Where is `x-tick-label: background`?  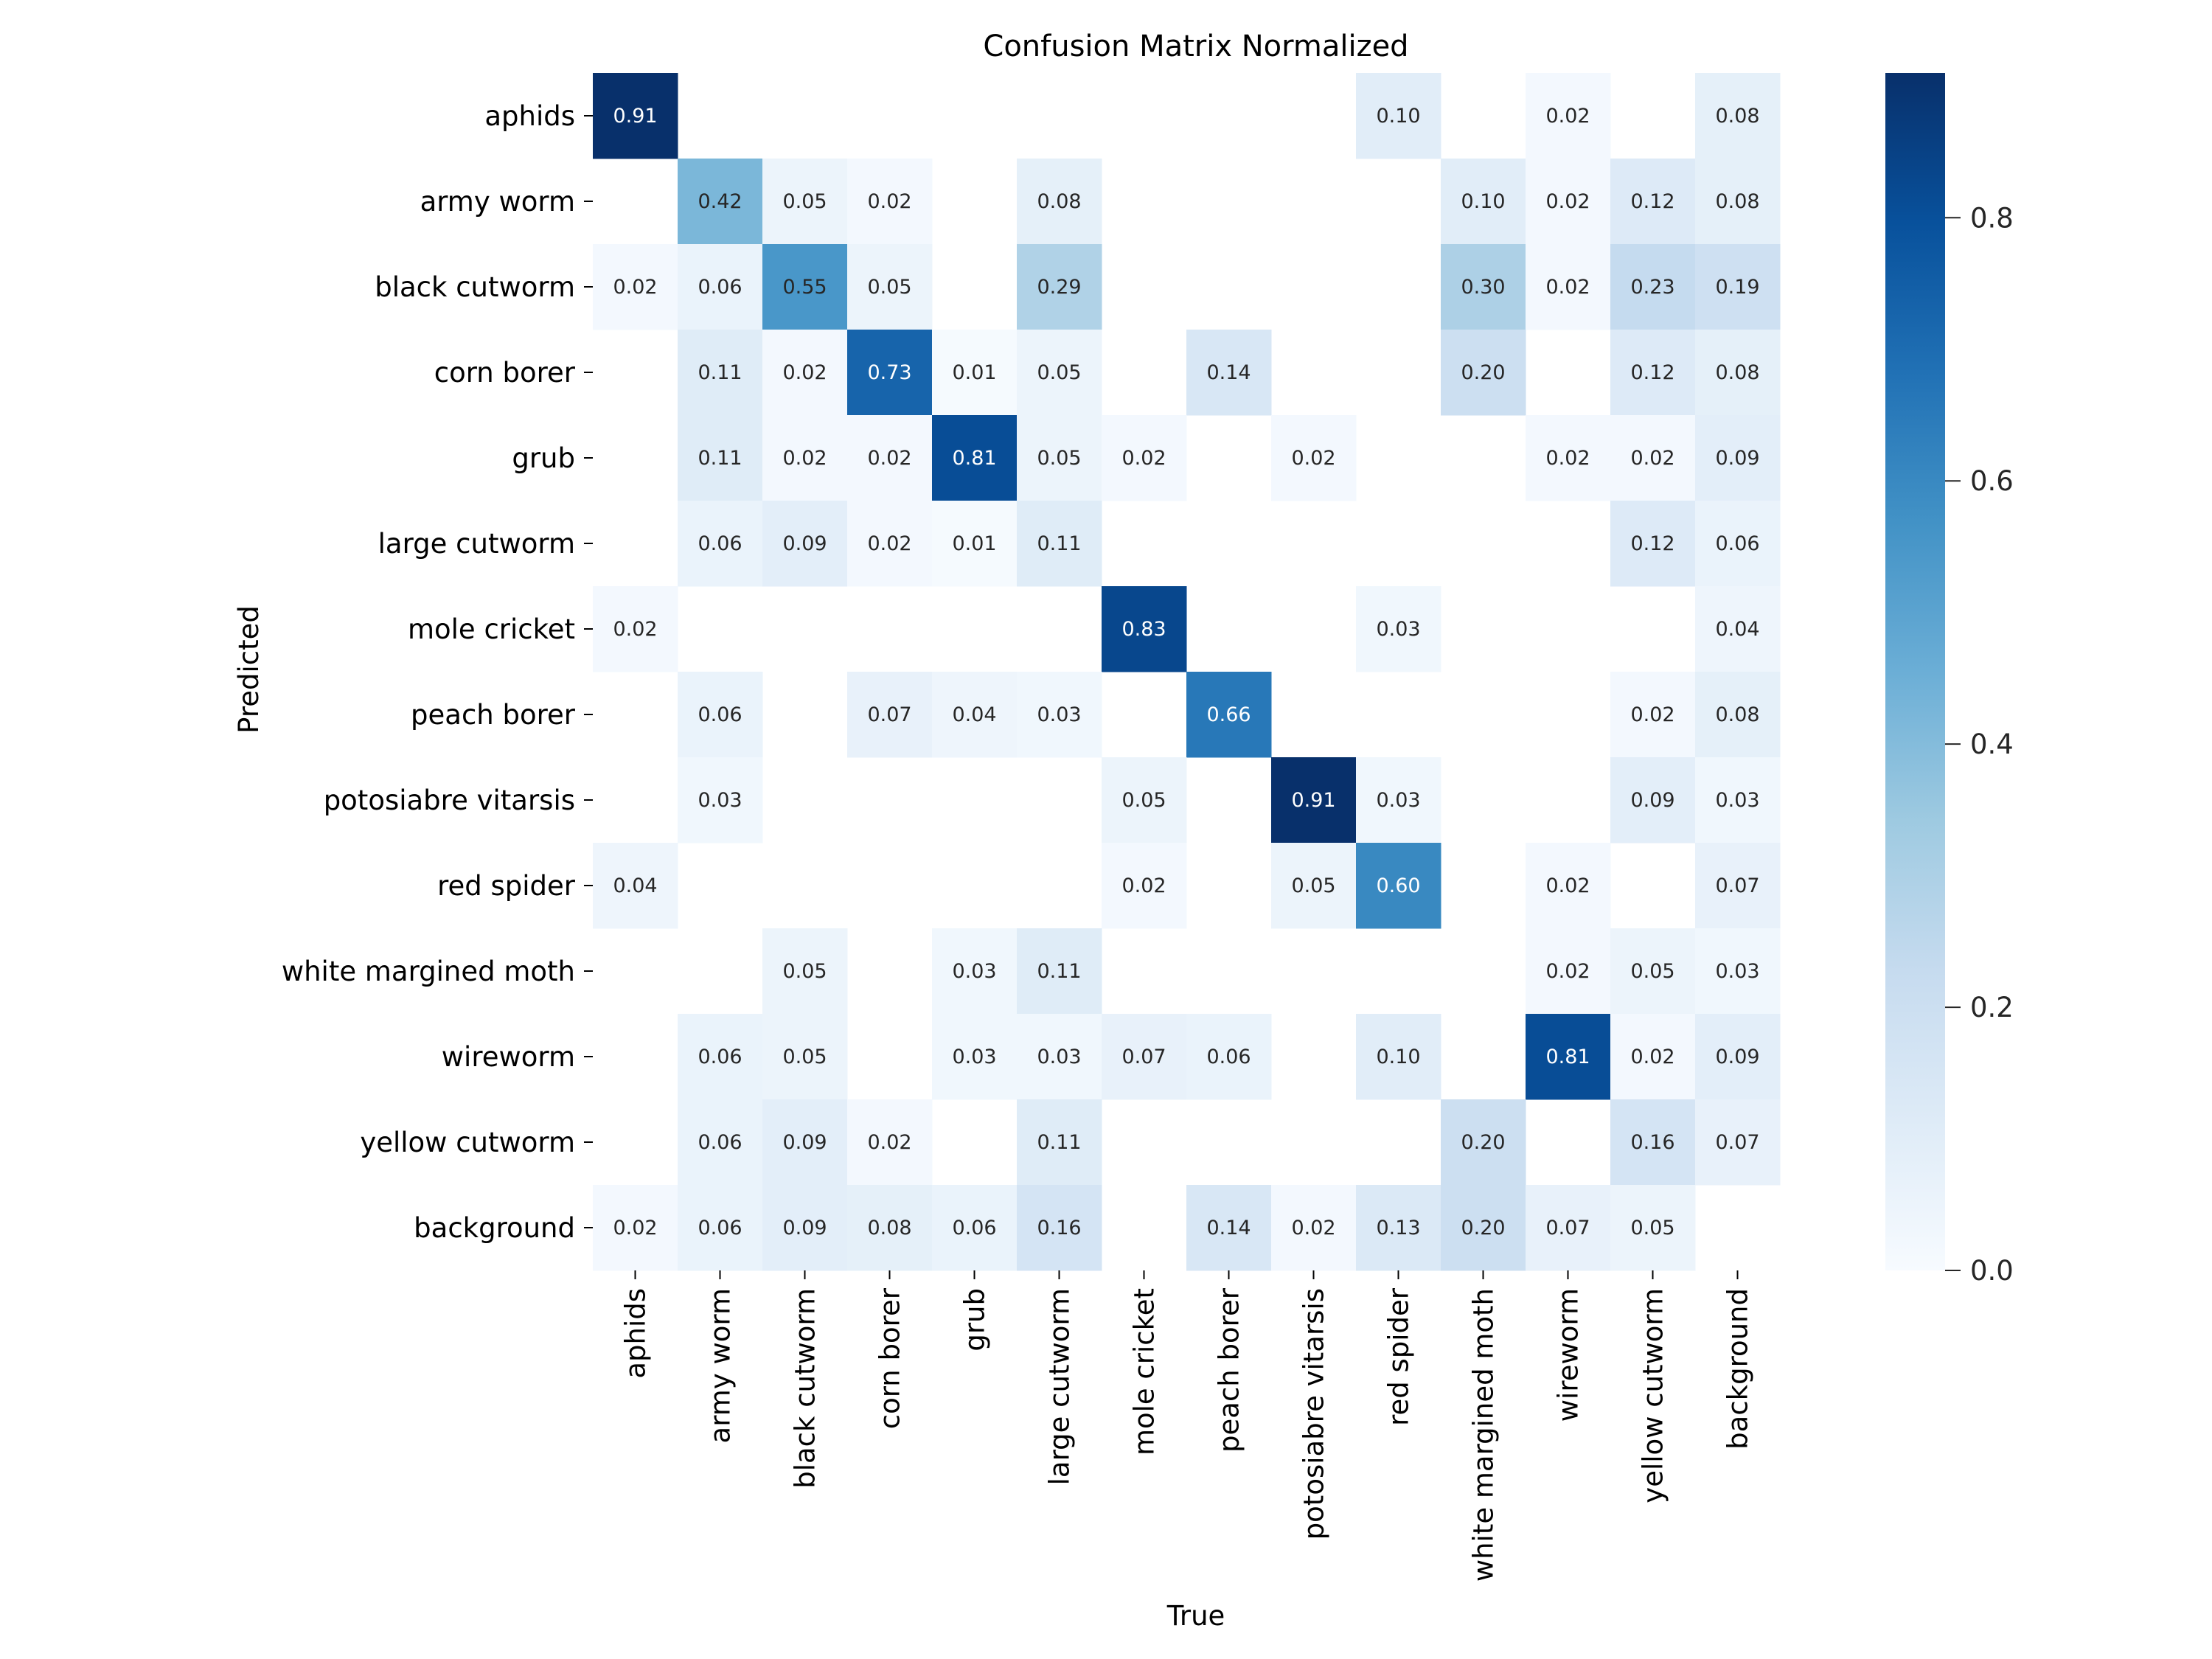 x-tick-label: background is located at coordinates (1738, 1369).